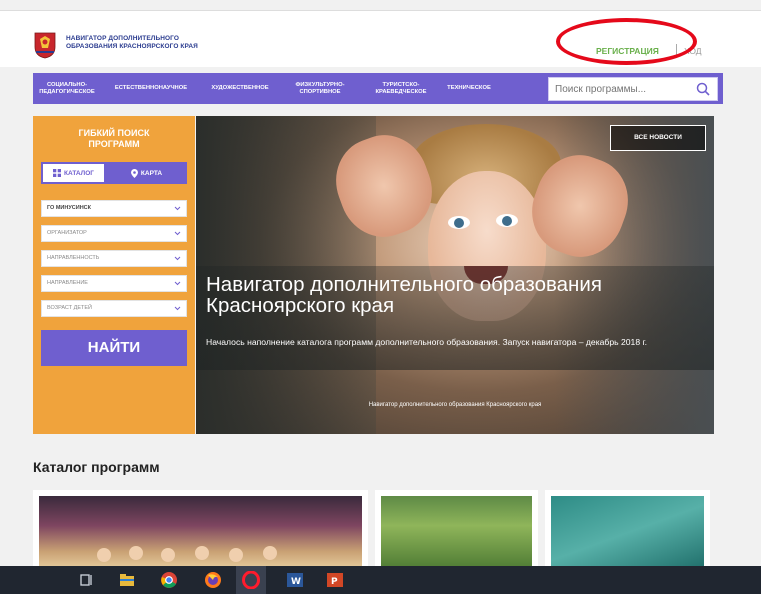 The image size is (761, 594). I want to click on tab-catalog-label: КАТАЛОГ, so click(79, 173).